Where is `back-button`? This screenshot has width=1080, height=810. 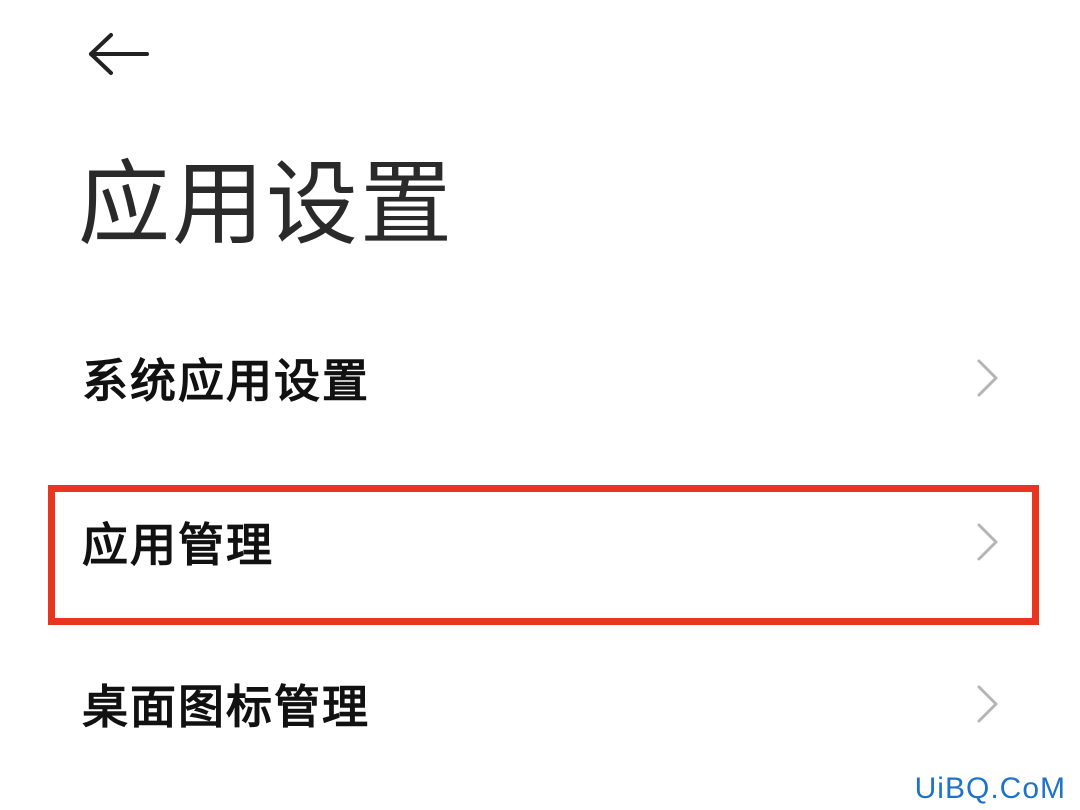 back-button is located at coordinates (118, 54).